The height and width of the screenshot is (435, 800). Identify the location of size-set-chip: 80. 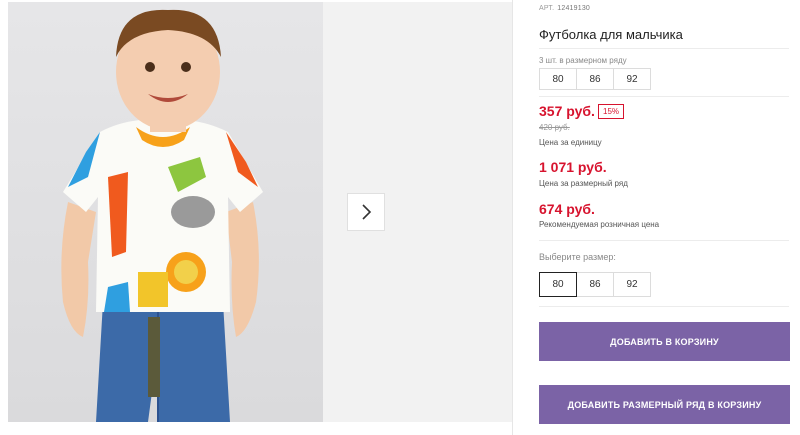
(558, 79).